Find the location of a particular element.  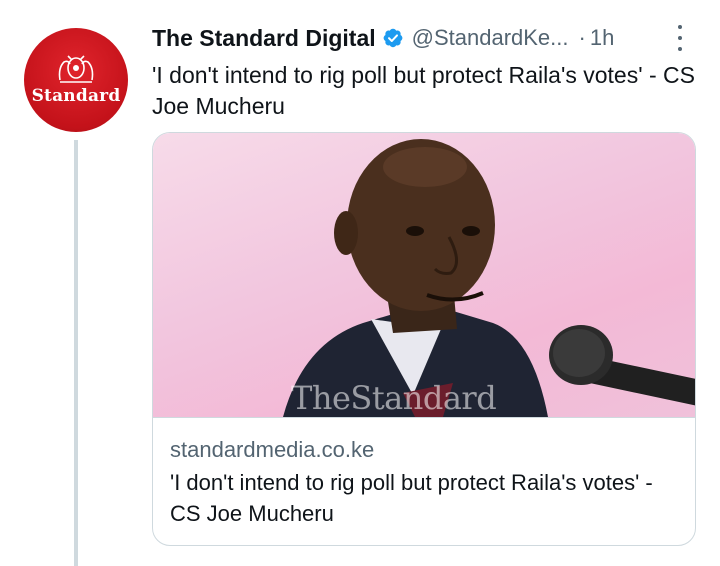

tweet-header: The Standard Digital @StandardKe... · 1h is located at coordinates (426, 38).